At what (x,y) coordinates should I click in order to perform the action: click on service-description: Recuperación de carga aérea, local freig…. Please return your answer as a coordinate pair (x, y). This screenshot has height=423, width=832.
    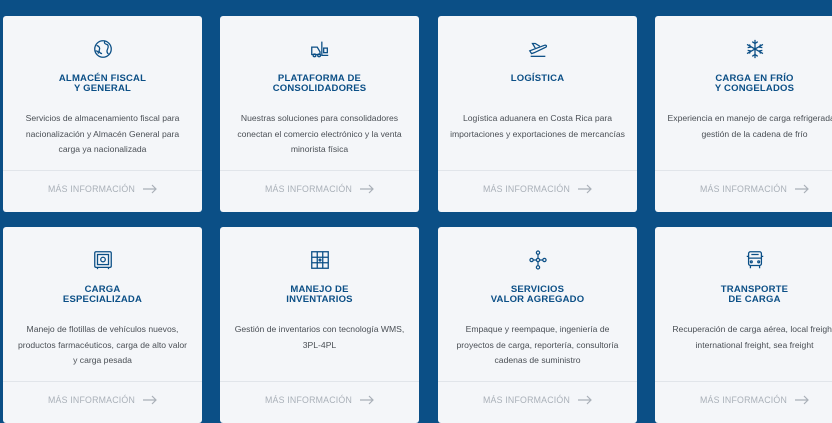
    Looking at the image, I should click on (752, 337).